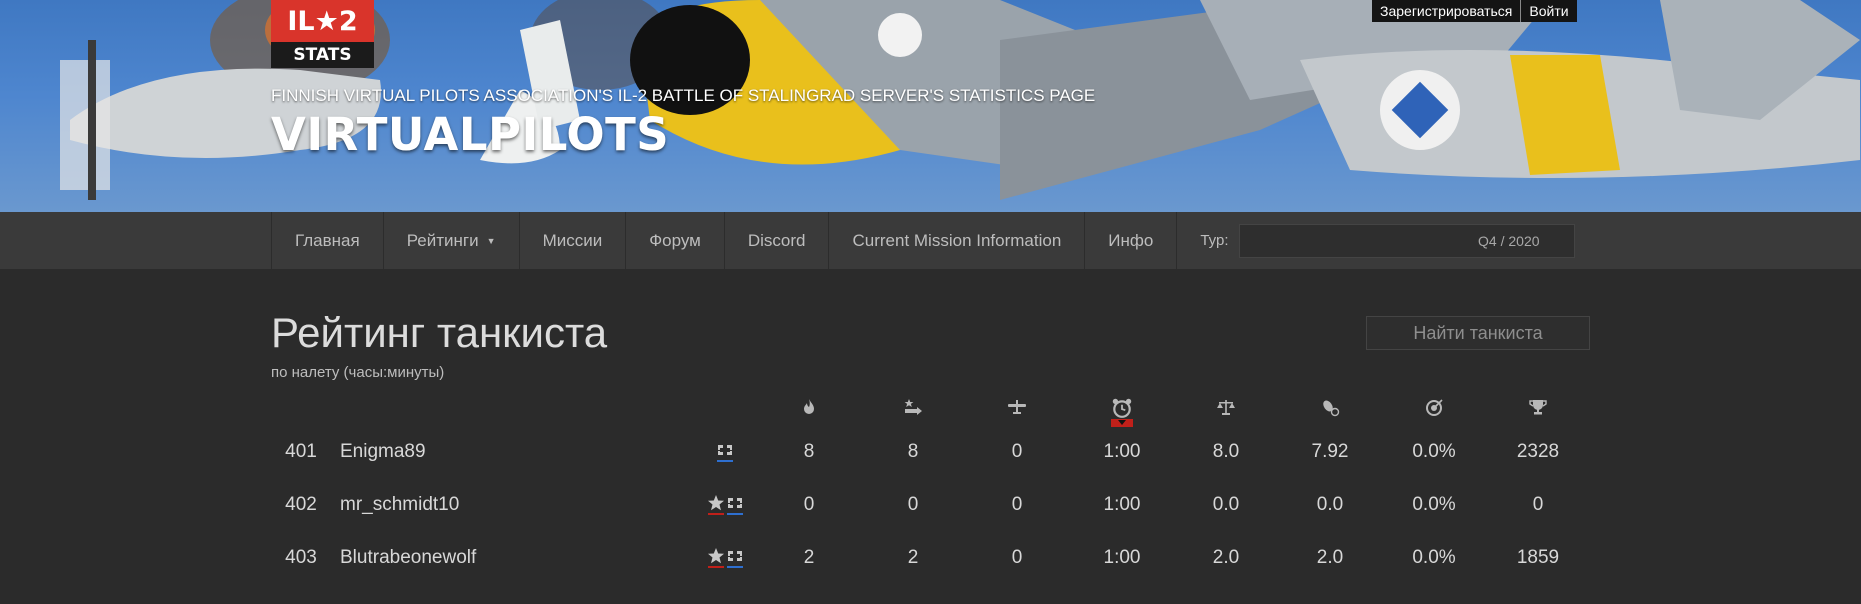 The image size is (1861, 604). Describe the element at coordinates (1538, 504) in the screenshot. I see `col-score-value: 0` at that location.